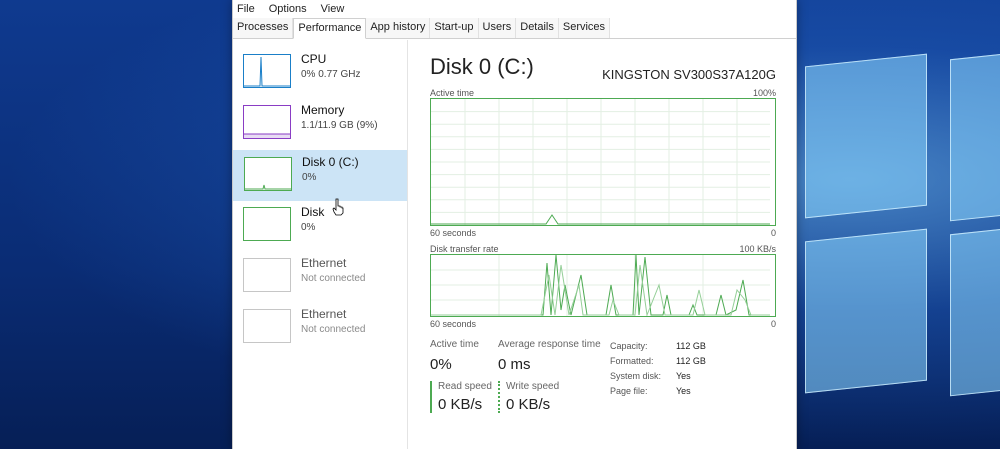  Describe the element at coordinates (636, 376) in the screenshot. I see `prop-key: System disk:` at that location.